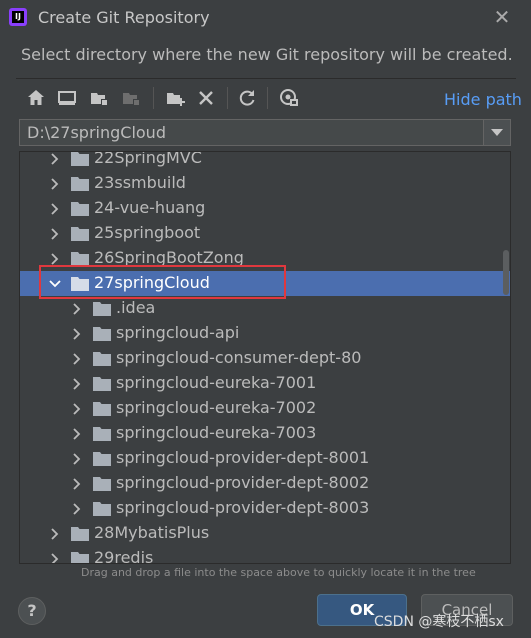 This screenshot has width=531, height=638. I want to click on tree-row: 29redis, so click(265, 555).